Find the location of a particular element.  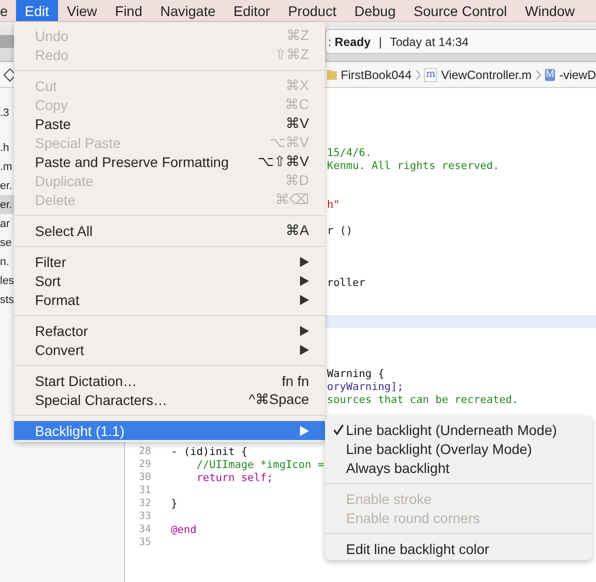

file-name: se is located at coordinates (6, 242).